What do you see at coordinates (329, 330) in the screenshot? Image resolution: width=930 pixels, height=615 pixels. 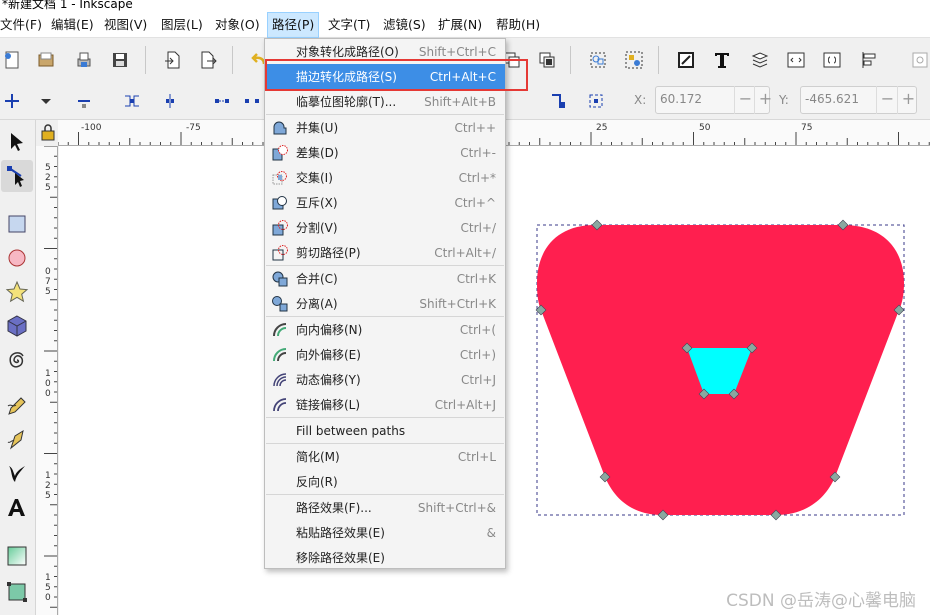 I see `menu-item-label: 向内偏移(N)` at bounding box center [329, 330].